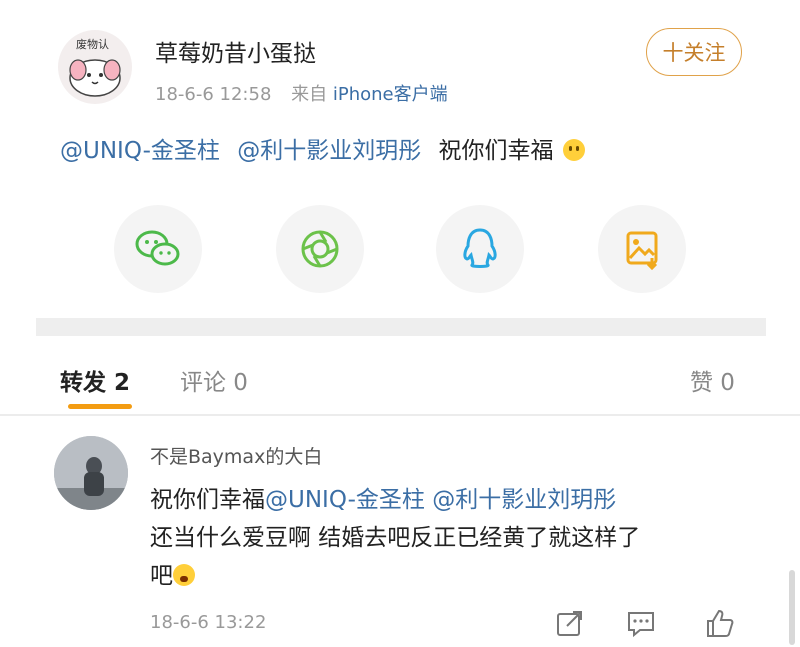  Describe the element at coordinates (401, 327) in the screenshot. I see `section-divider` at that location.